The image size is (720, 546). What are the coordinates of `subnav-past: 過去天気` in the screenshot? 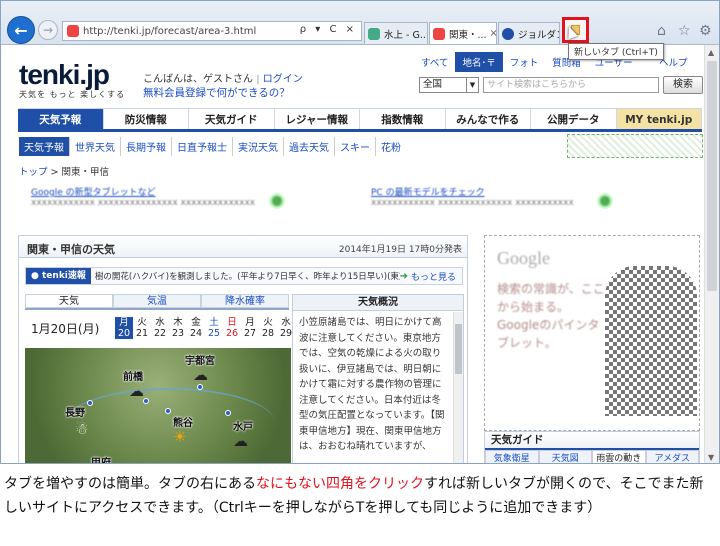 It's located at (309, 146).